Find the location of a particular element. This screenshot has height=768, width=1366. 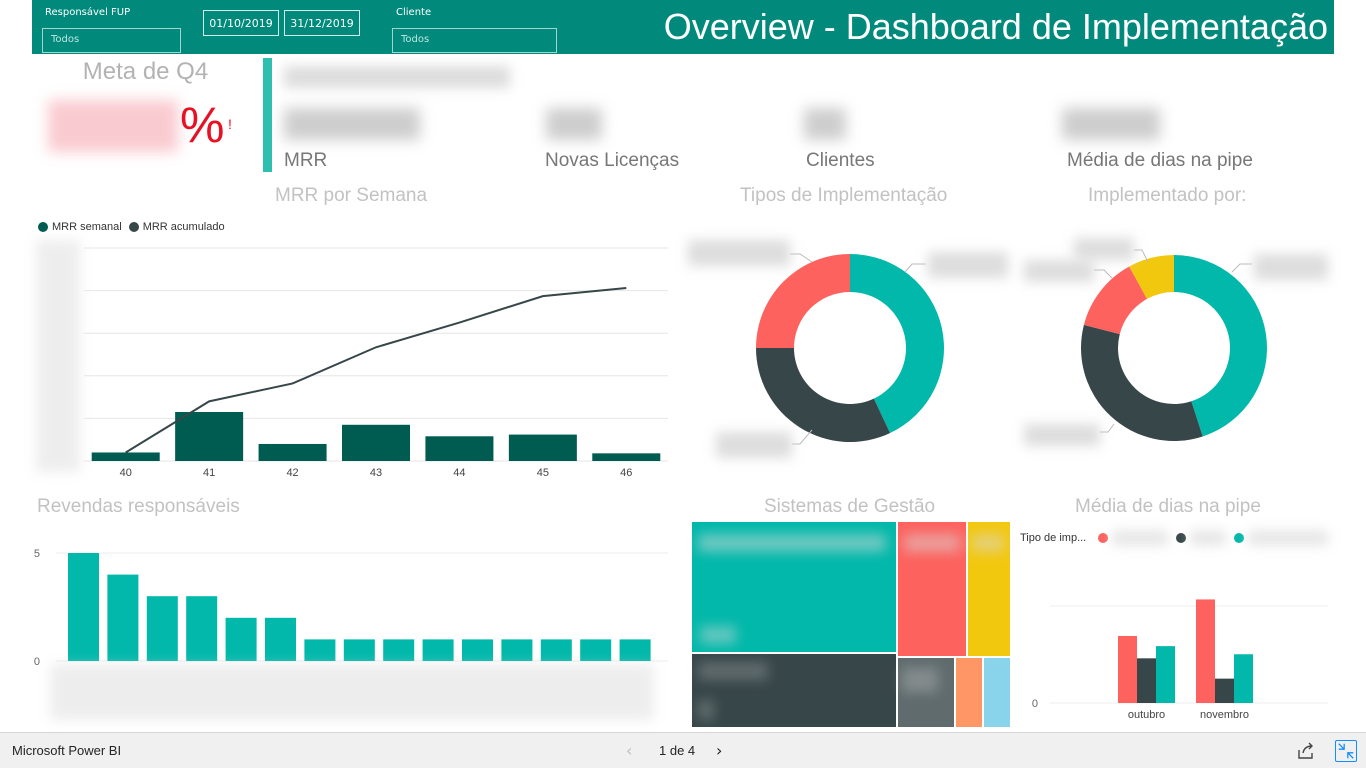

media-dias-bar-chart: 0 outubro novembro is located at coordinates (1180, 660).